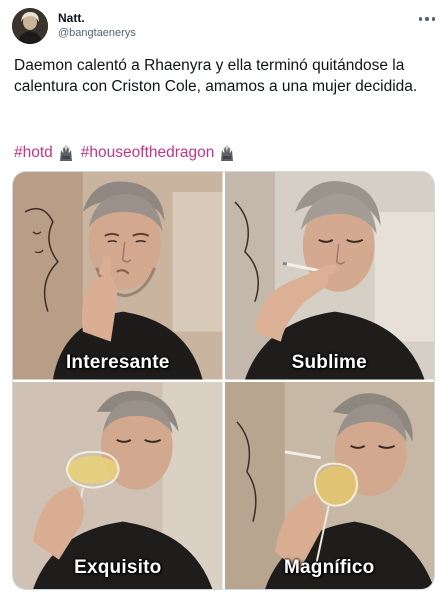 The image size is (448, 594). What do you see at coordinates (427, 19) in the screenshot?
I see `more-horizontal-icon` at bounding box center [427, 19].